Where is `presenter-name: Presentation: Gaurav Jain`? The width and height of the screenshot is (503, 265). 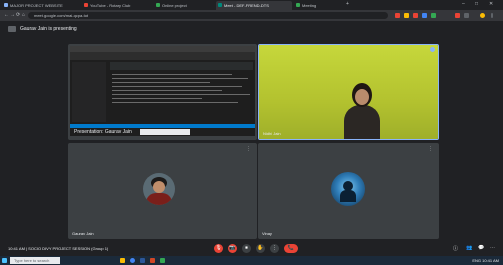 presenter-name: Presentation: Gaurav Jain is located at coordinates (103, 132).